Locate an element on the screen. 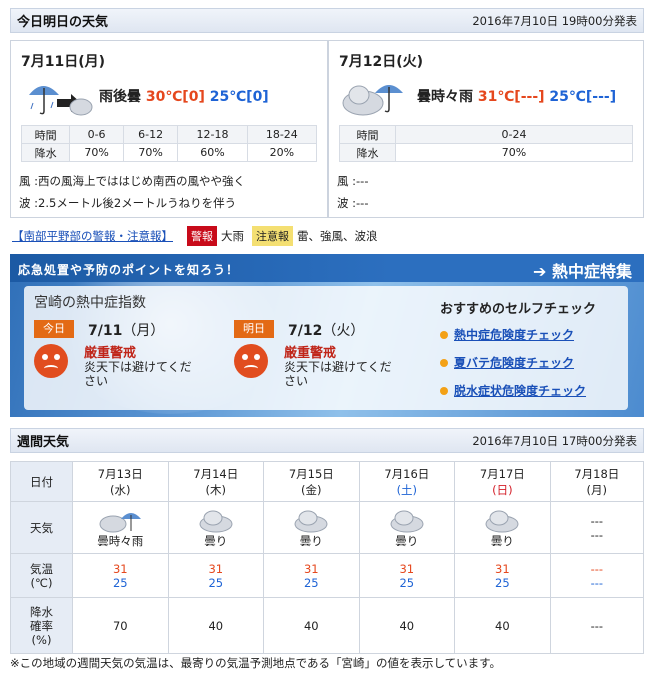  low-temp: 25℃[0] is located at coordinates (239, 97).